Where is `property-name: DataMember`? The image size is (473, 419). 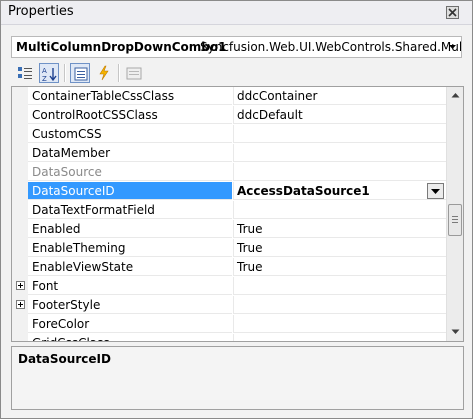
property-name: DataMember is located at coordinates (130, 153).